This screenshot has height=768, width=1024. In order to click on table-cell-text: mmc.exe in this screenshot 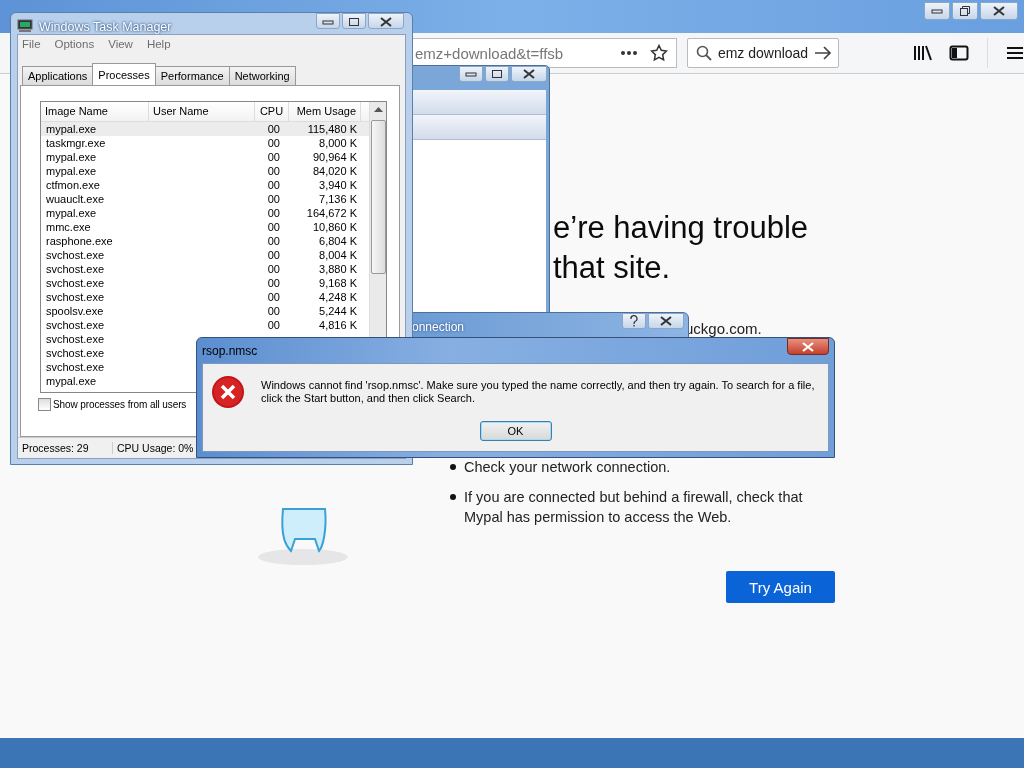, I will do `click(68, 227)`.